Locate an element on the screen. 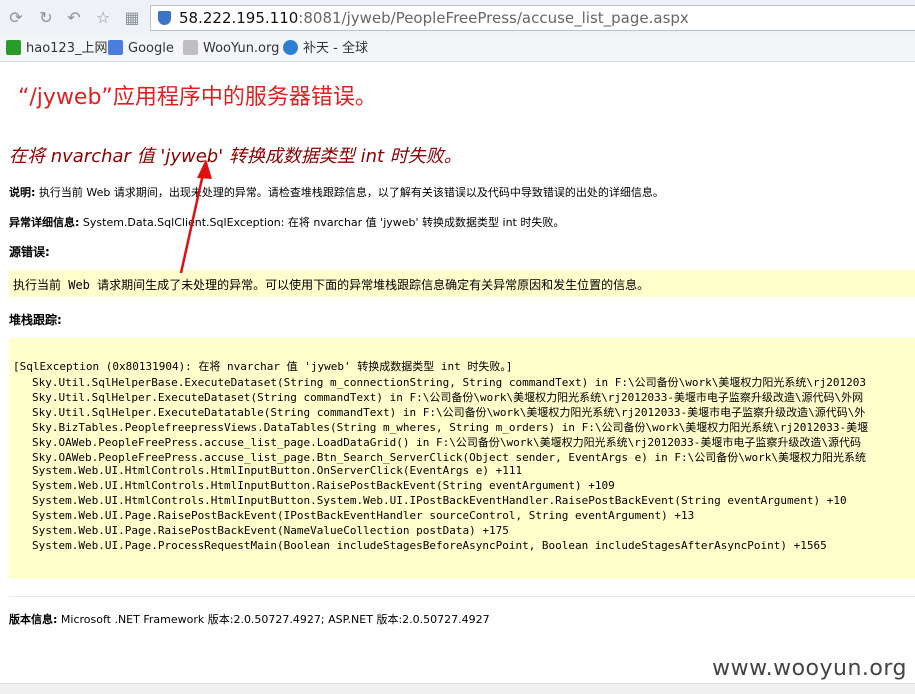  bookmark-label: WooYun.org is located at coordinates (241, 48).